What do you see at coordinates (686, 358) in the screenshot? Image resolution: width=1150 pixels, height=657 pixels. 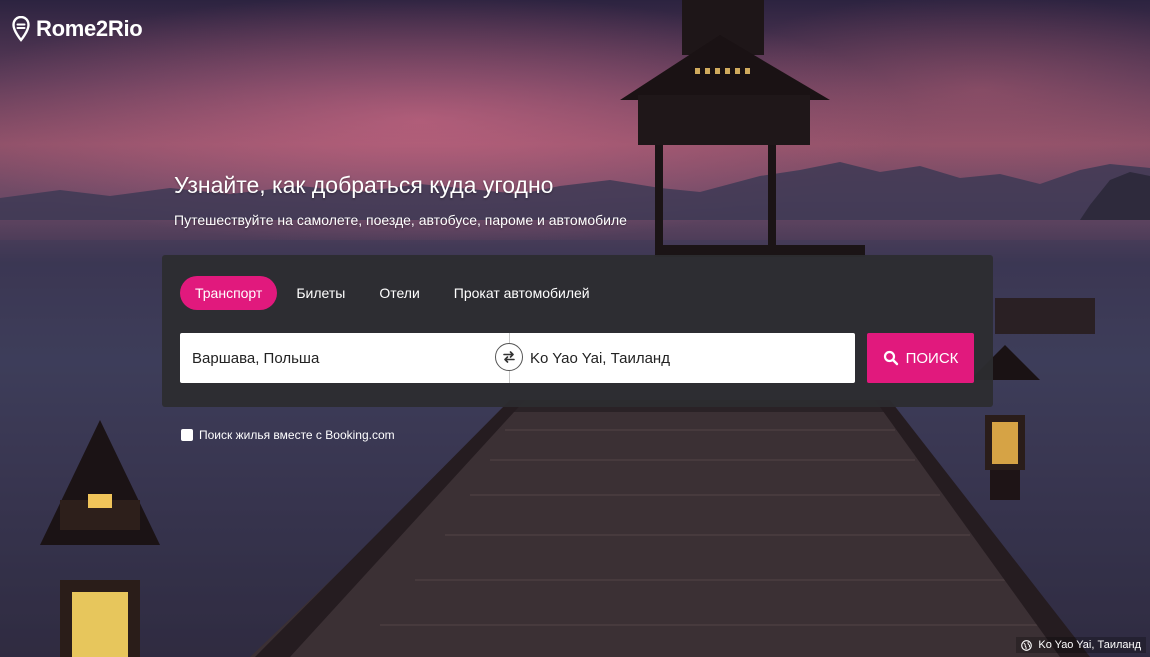 I see `destination-input` at bounding box center [686, 358].